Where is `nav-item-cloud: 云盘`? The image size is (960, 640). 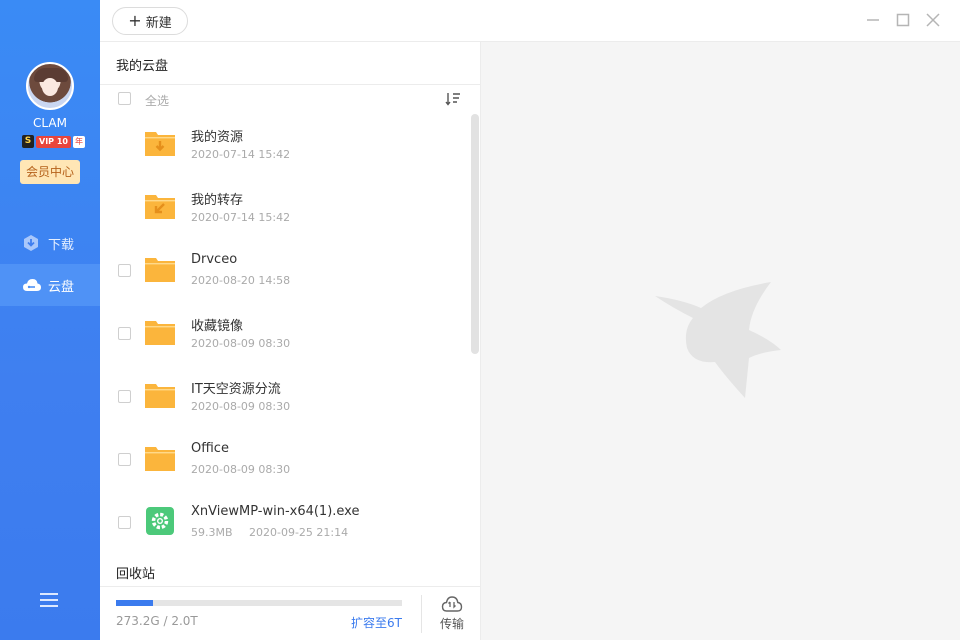
nav-item-cloud: 云盘 is located at coordinates (50, 285).